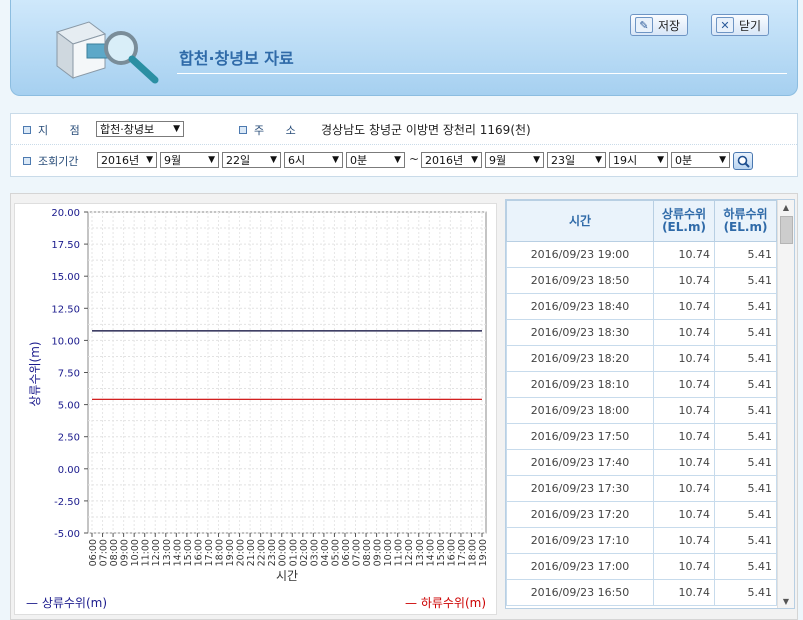 This screenshot has width=803, height=620. Describe the element at coordinates (104, 552) in the screenshot. I see `x-tick-label: 07:00` at that location.